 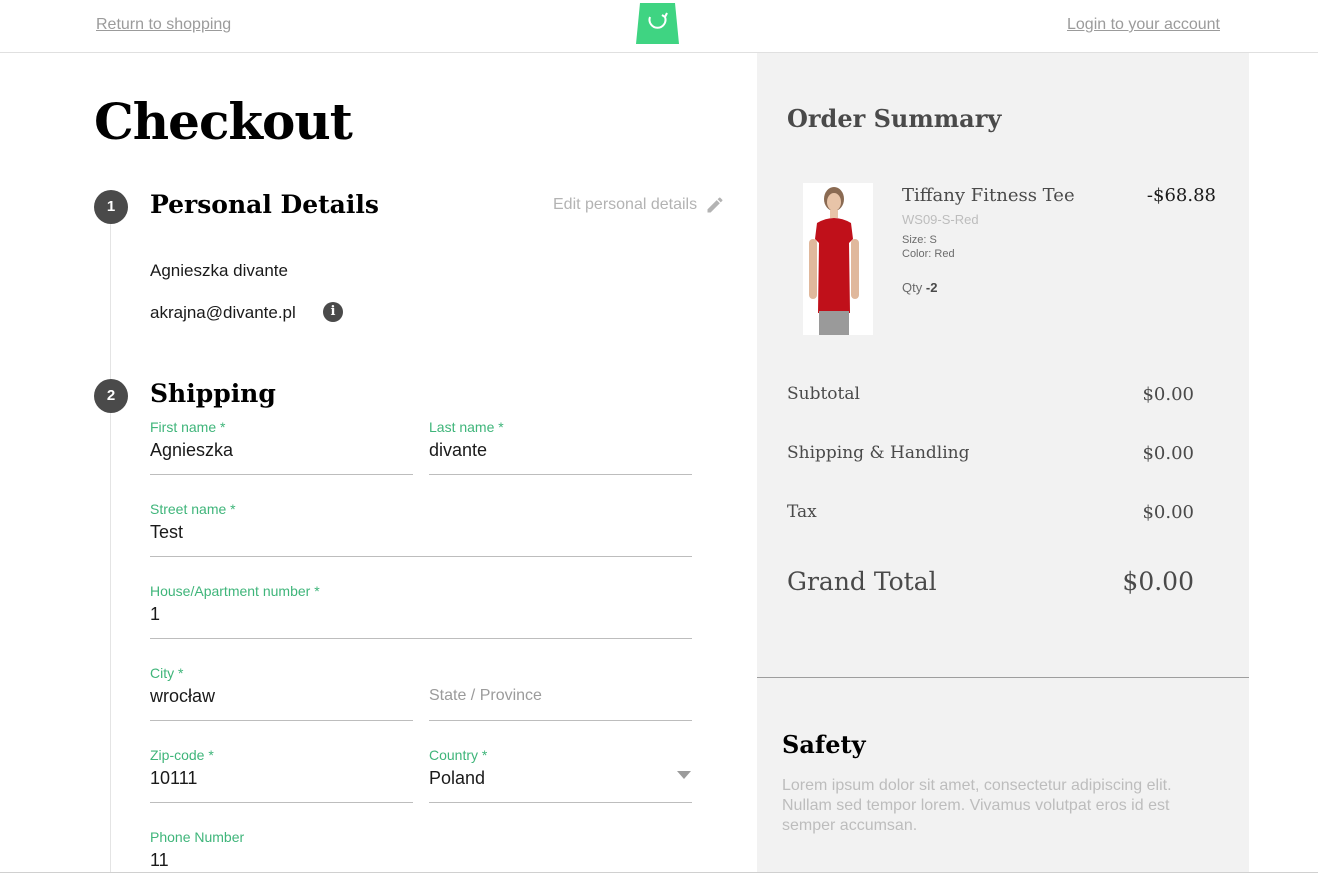 What do you see at coordinates (919, 240) in the screenshot?
I see `product-size: Size: S` at bounding box center [919, 240].